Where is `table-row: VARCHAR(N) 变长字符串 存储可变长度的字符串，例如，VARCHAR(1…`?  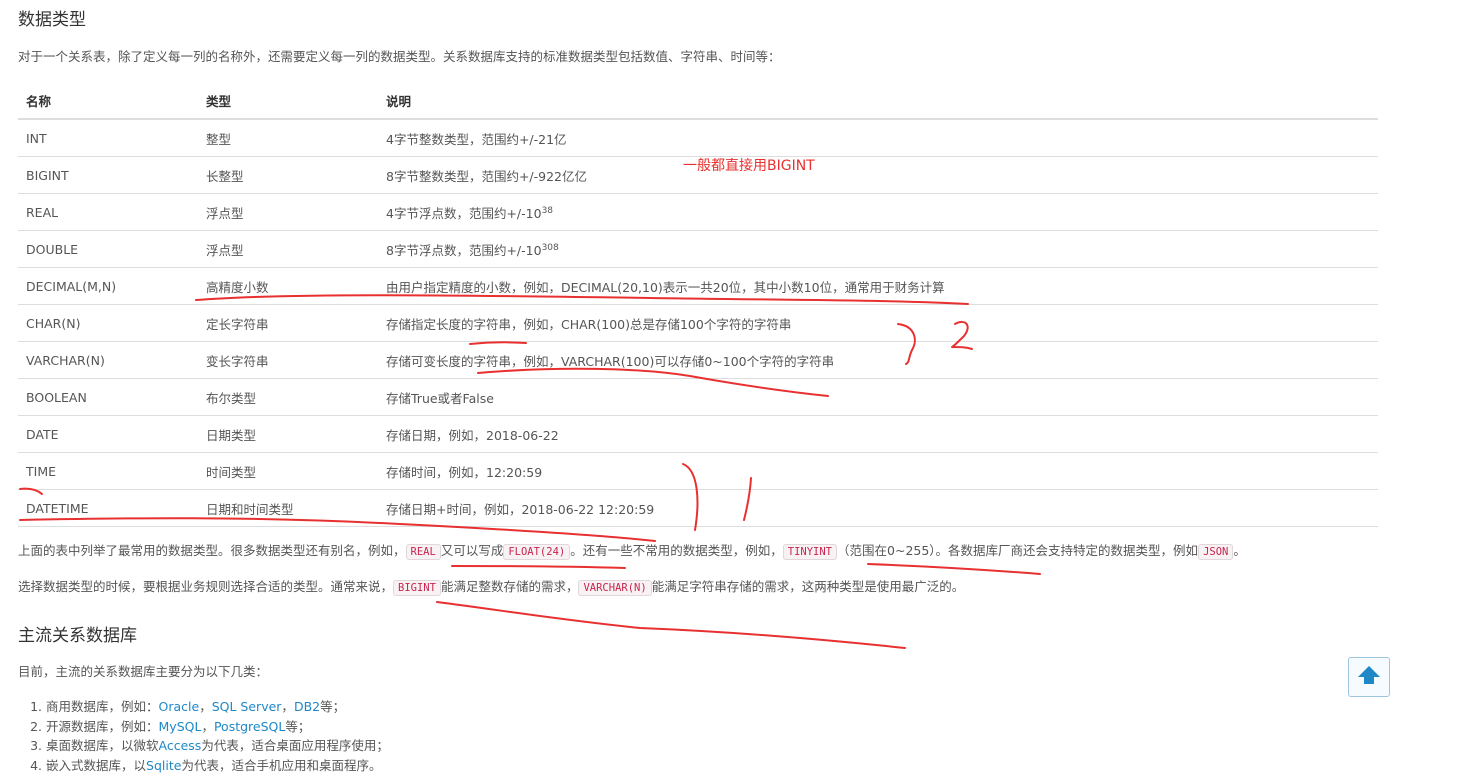 table-row: VARCHAR(N) 变长字符串 存储可变长度的字符串，例如，VARCHAR(1… is located at coordinates (698, 360).